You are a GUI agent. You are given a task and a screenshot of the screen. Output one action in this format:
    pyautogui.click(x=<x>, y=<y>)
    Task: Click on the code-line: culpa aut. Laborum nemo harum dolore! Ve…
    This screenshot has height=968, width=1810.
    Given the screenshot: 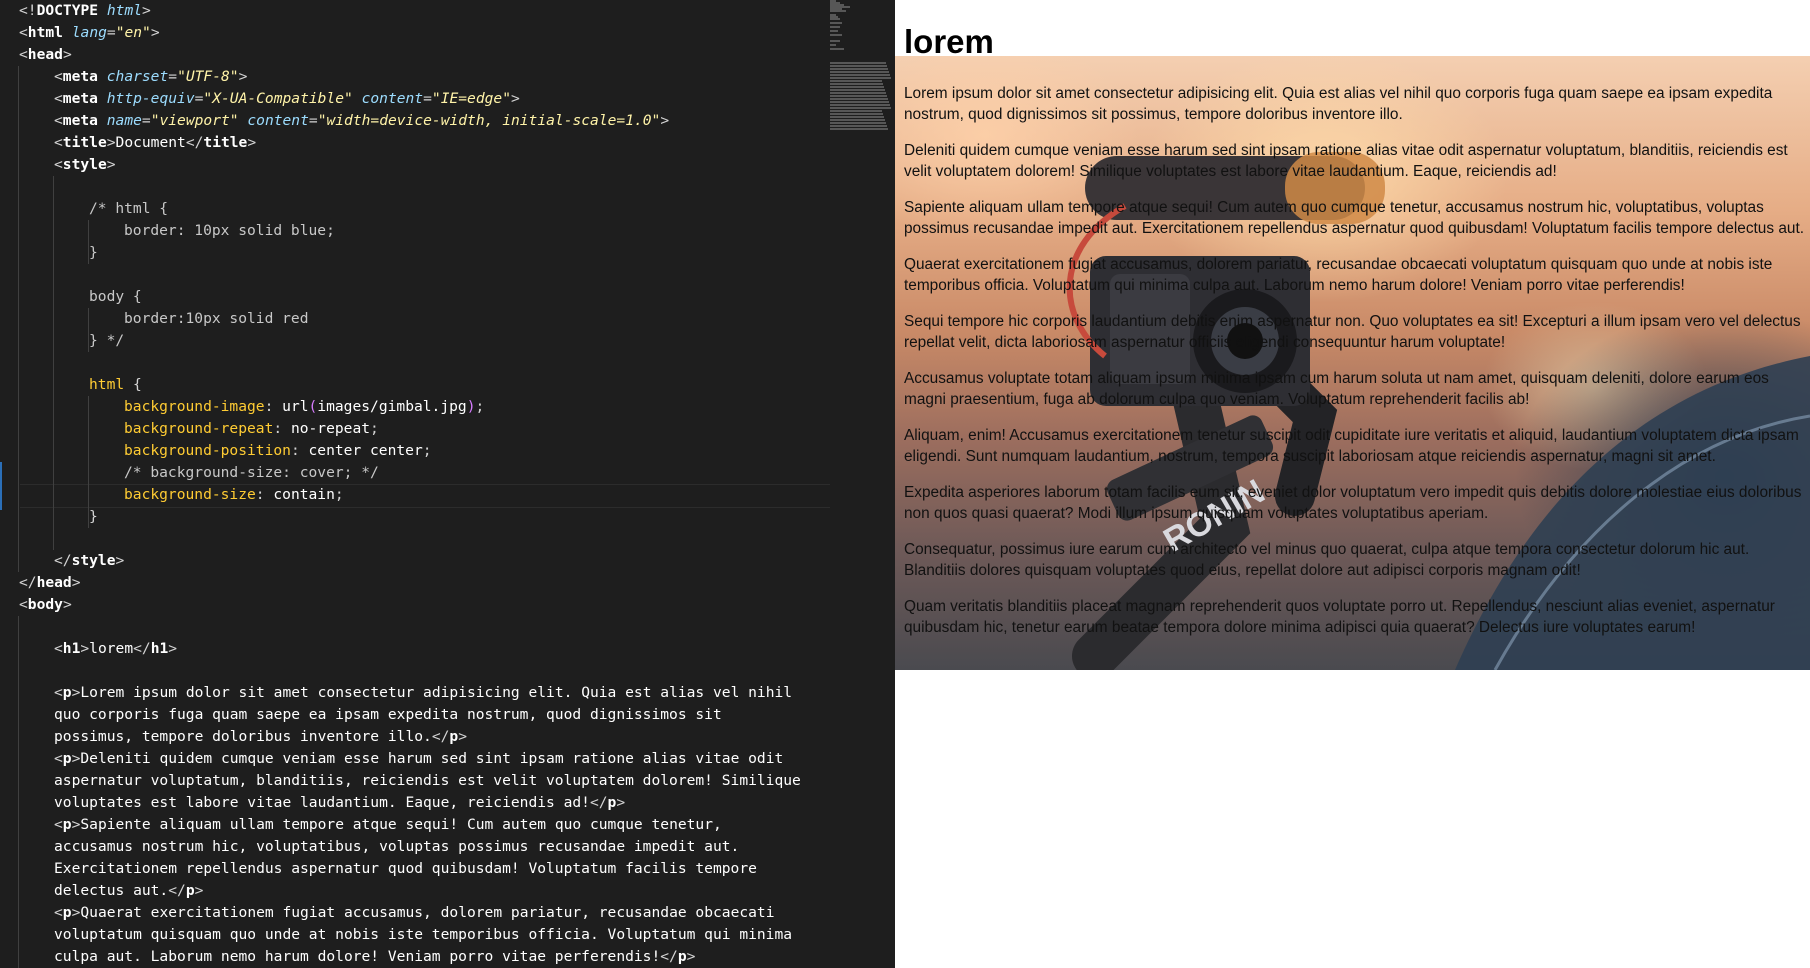 What is the action you would take?
    pyautogui.click(x=415, y=957)
    